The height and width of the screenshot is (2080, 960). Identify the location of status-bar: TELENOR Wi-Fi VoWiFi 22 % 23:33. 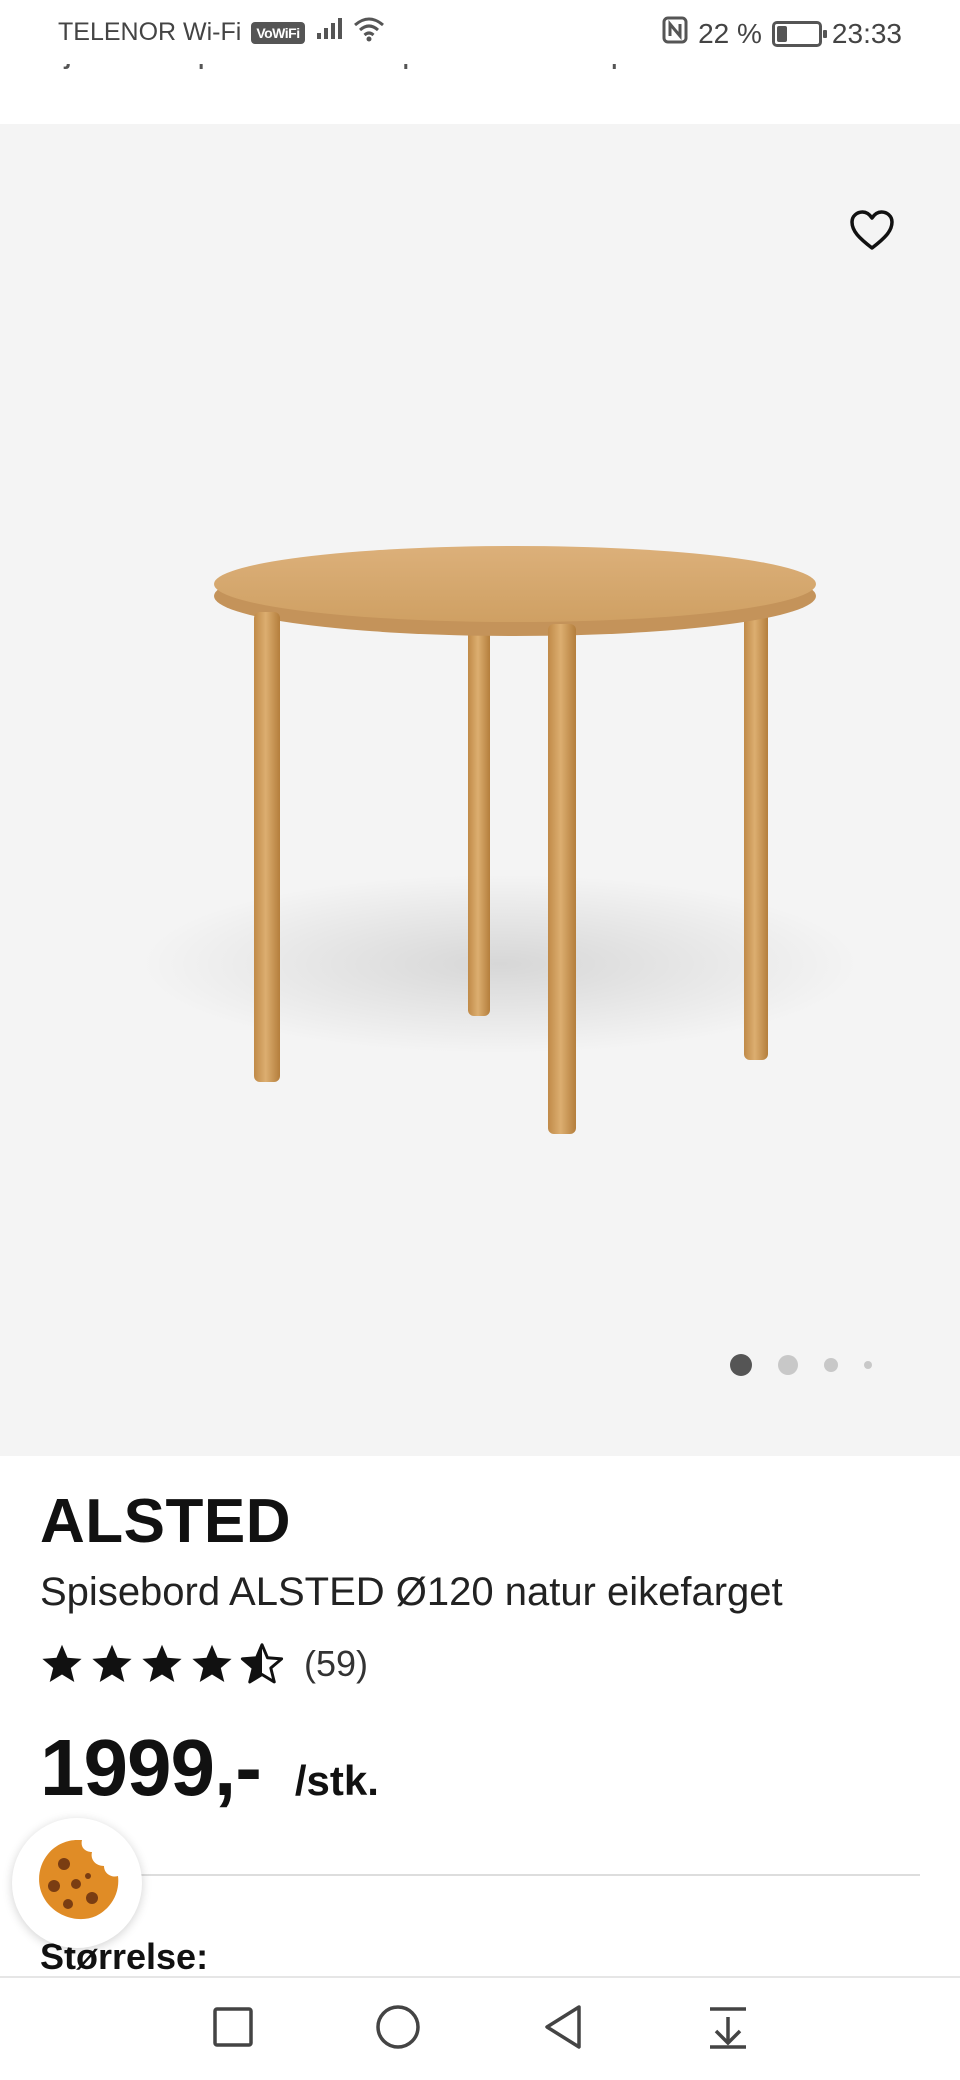
(480, 32).